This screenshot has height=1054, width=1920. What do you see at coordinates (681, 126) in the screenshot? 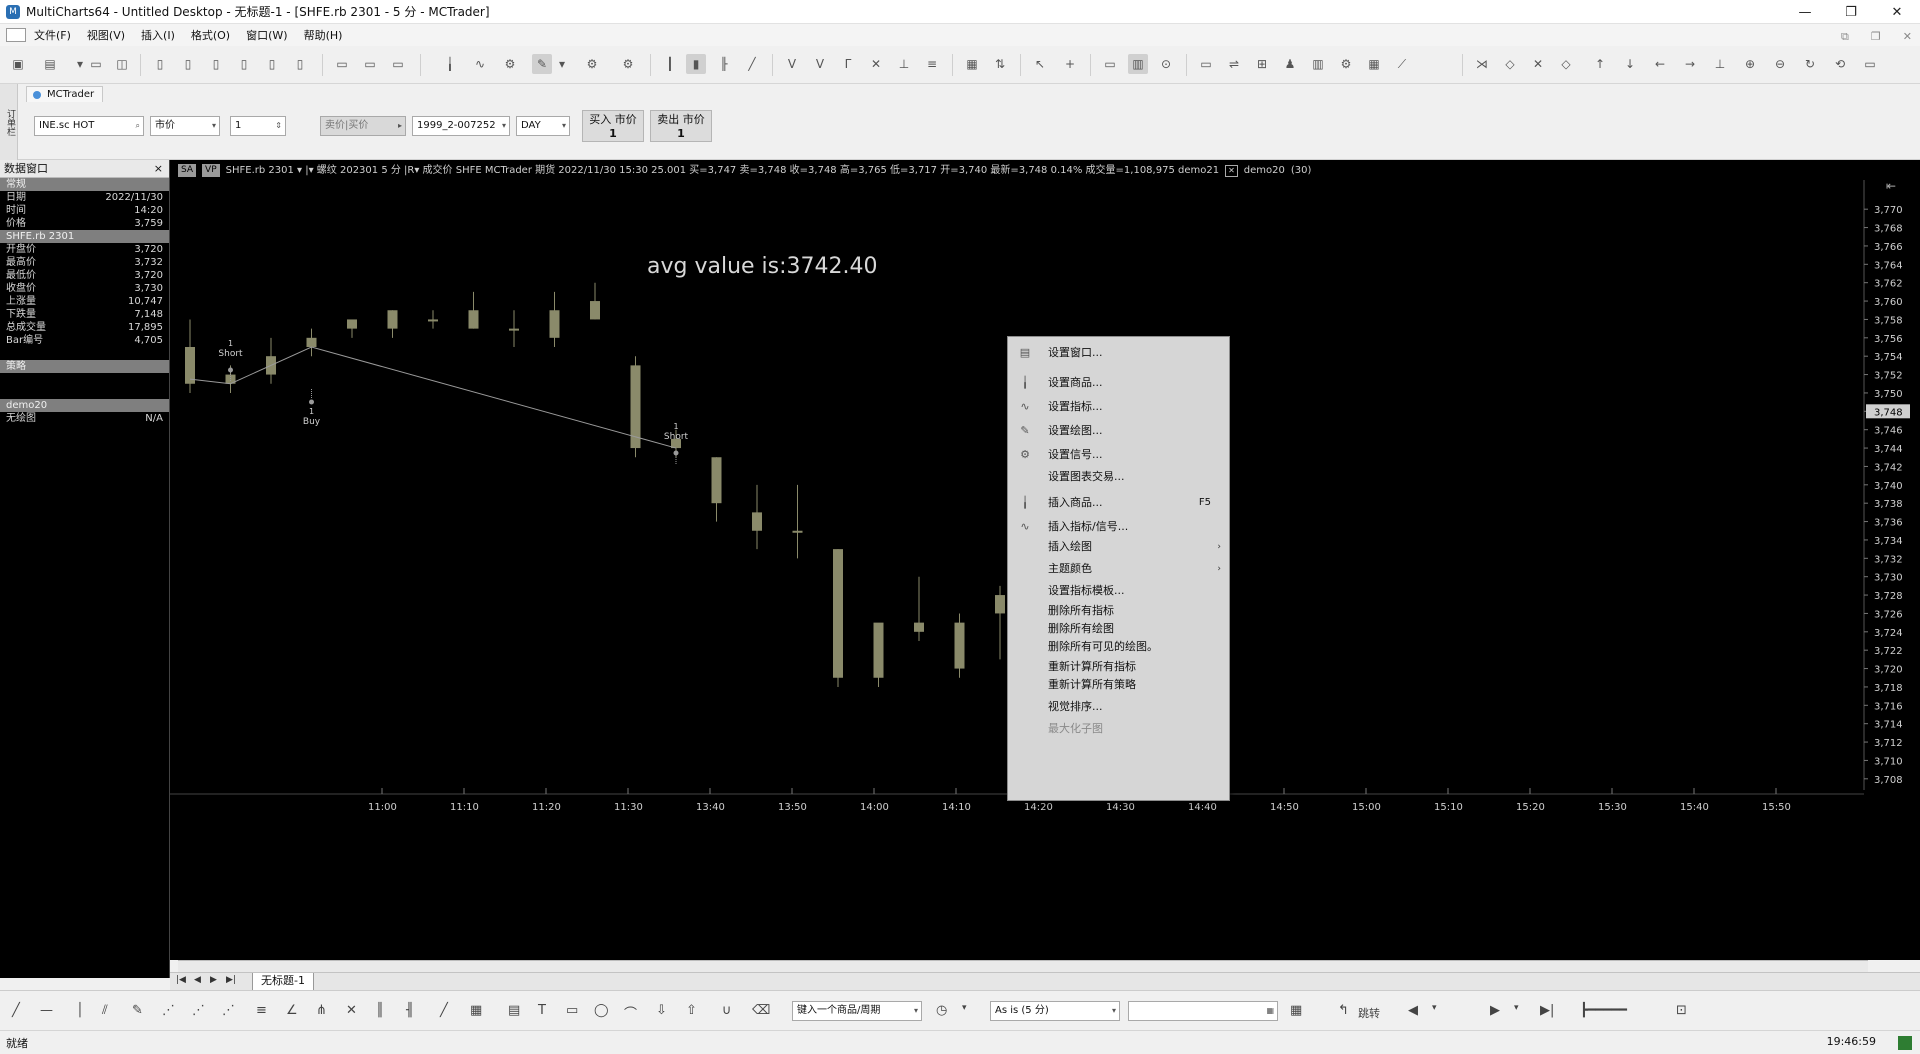
I see `sell-market-button: 卖出 市价 1` at bounding box center [681, 126].